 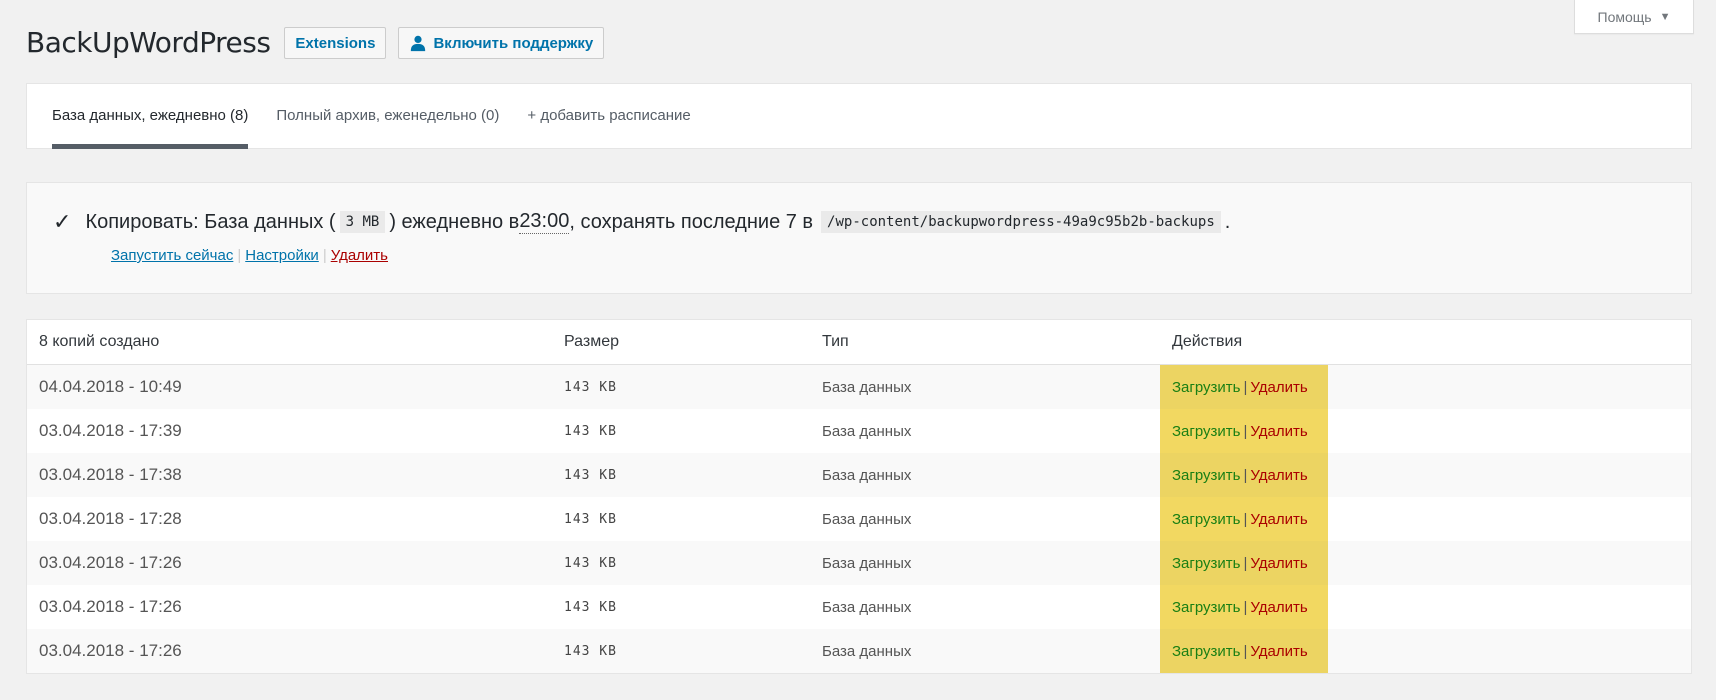 What do you see at coordinates (1509, 342) in the screenshot?
I see `header-spacer` at bounding box center [1509, 342].